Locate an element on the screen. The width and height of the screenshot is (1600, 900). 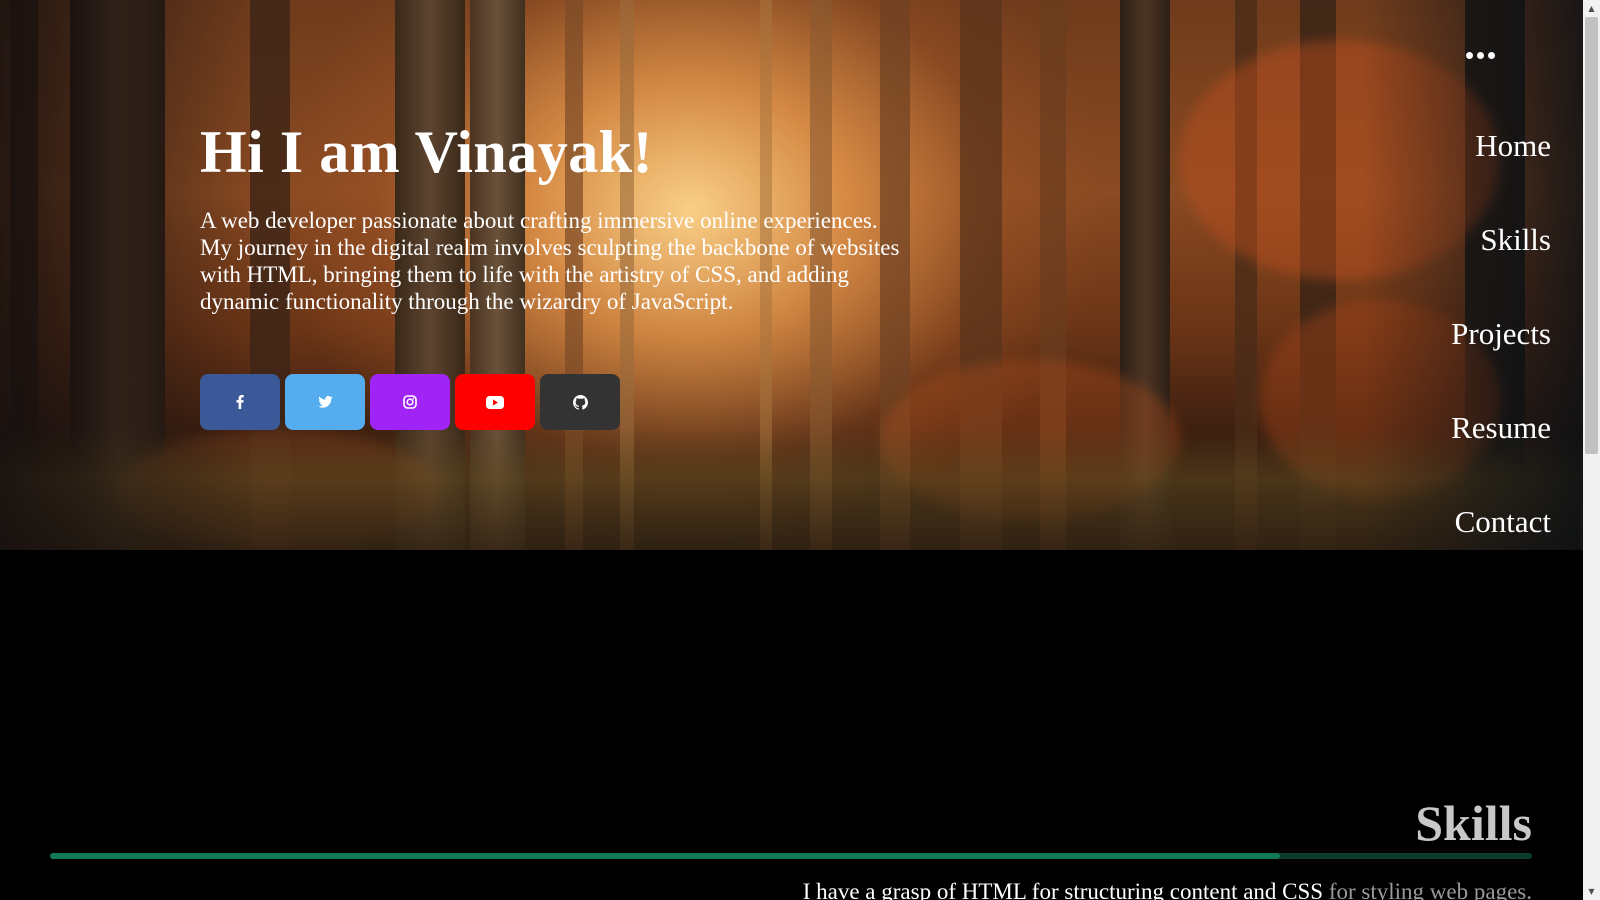
nav-item-contact: Contact is located at coordinates (1503, 522).